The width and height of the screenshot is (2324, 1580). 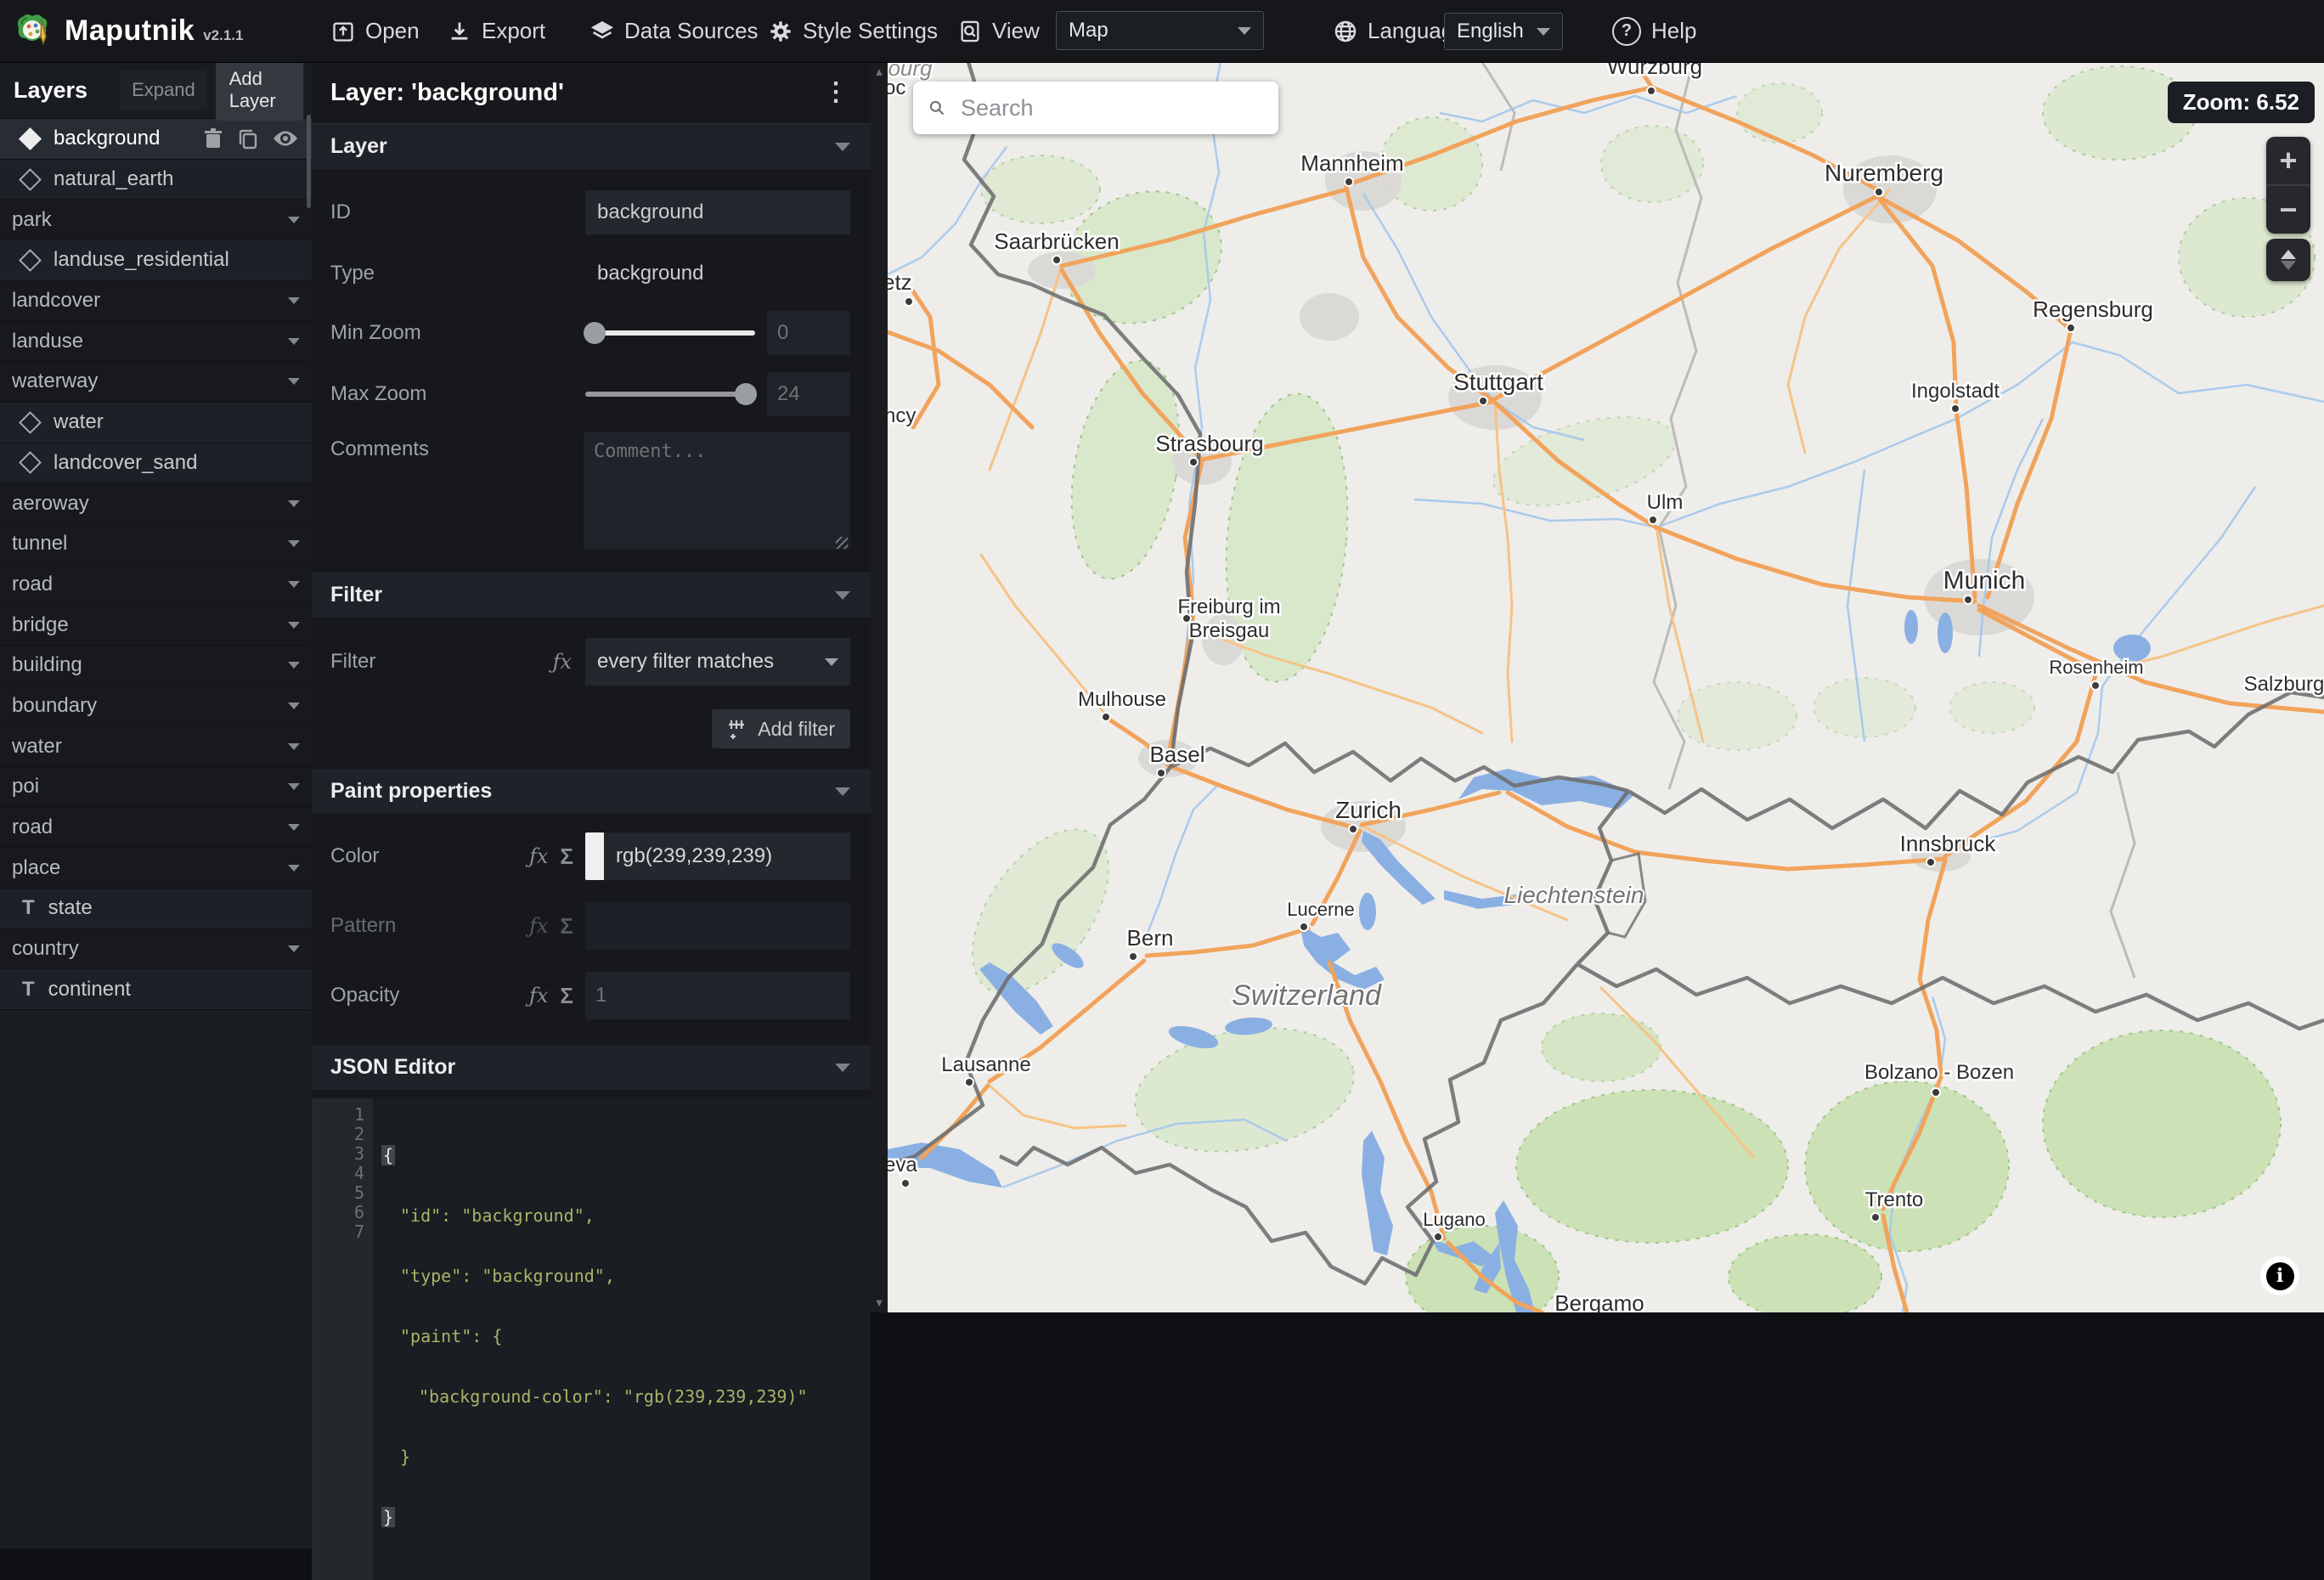 What do you see at coordinates (156, 626) in the screenshot?
I see `layer-group-bridge: bridge` at bounding box center [156, 626].